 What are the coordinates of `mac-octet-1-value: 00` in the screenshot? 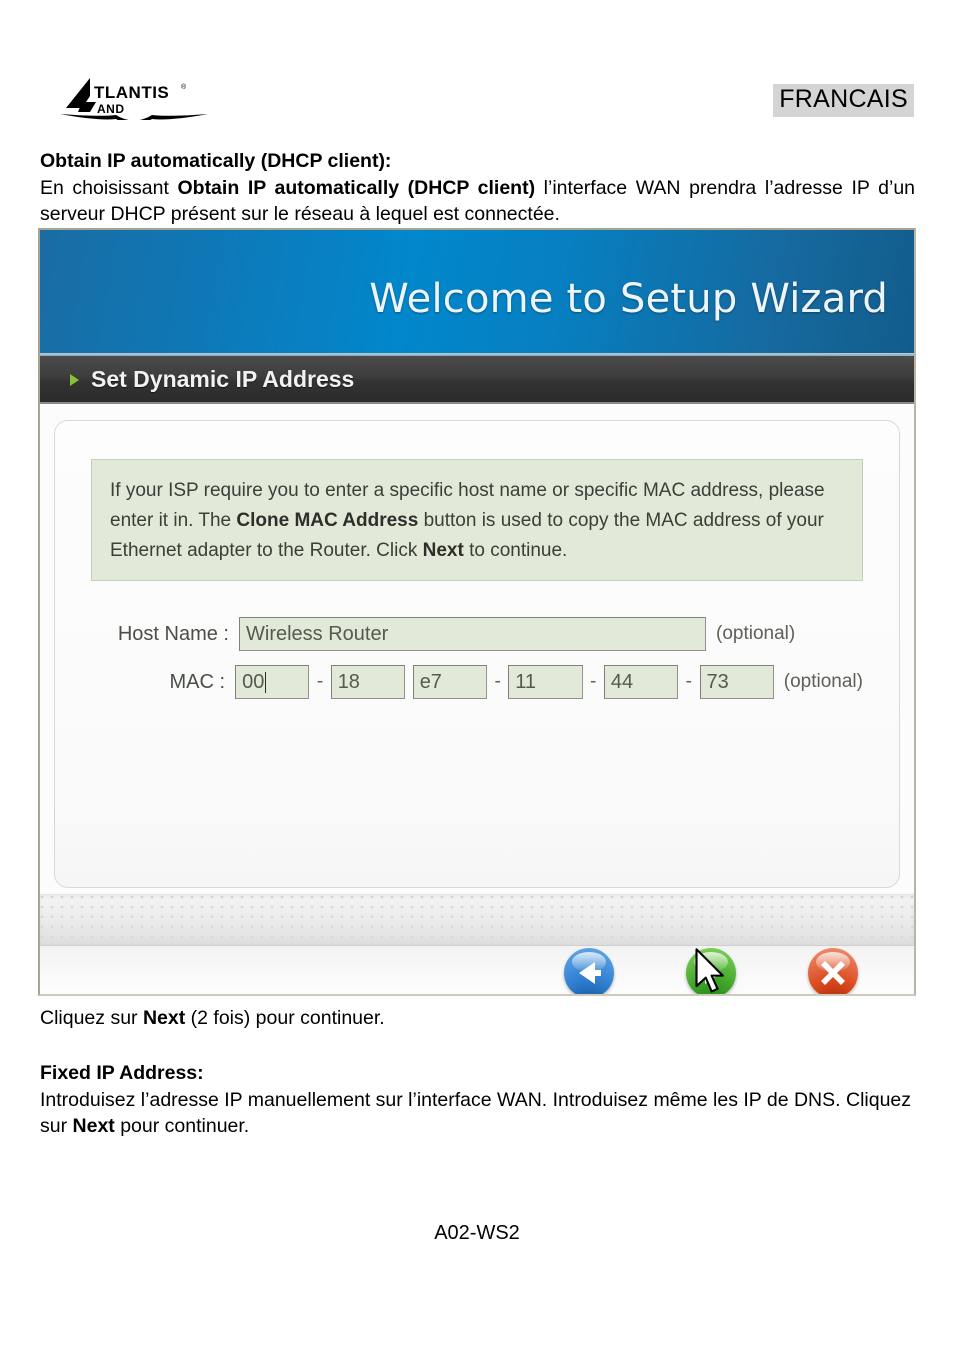 It's located at (253, 682).